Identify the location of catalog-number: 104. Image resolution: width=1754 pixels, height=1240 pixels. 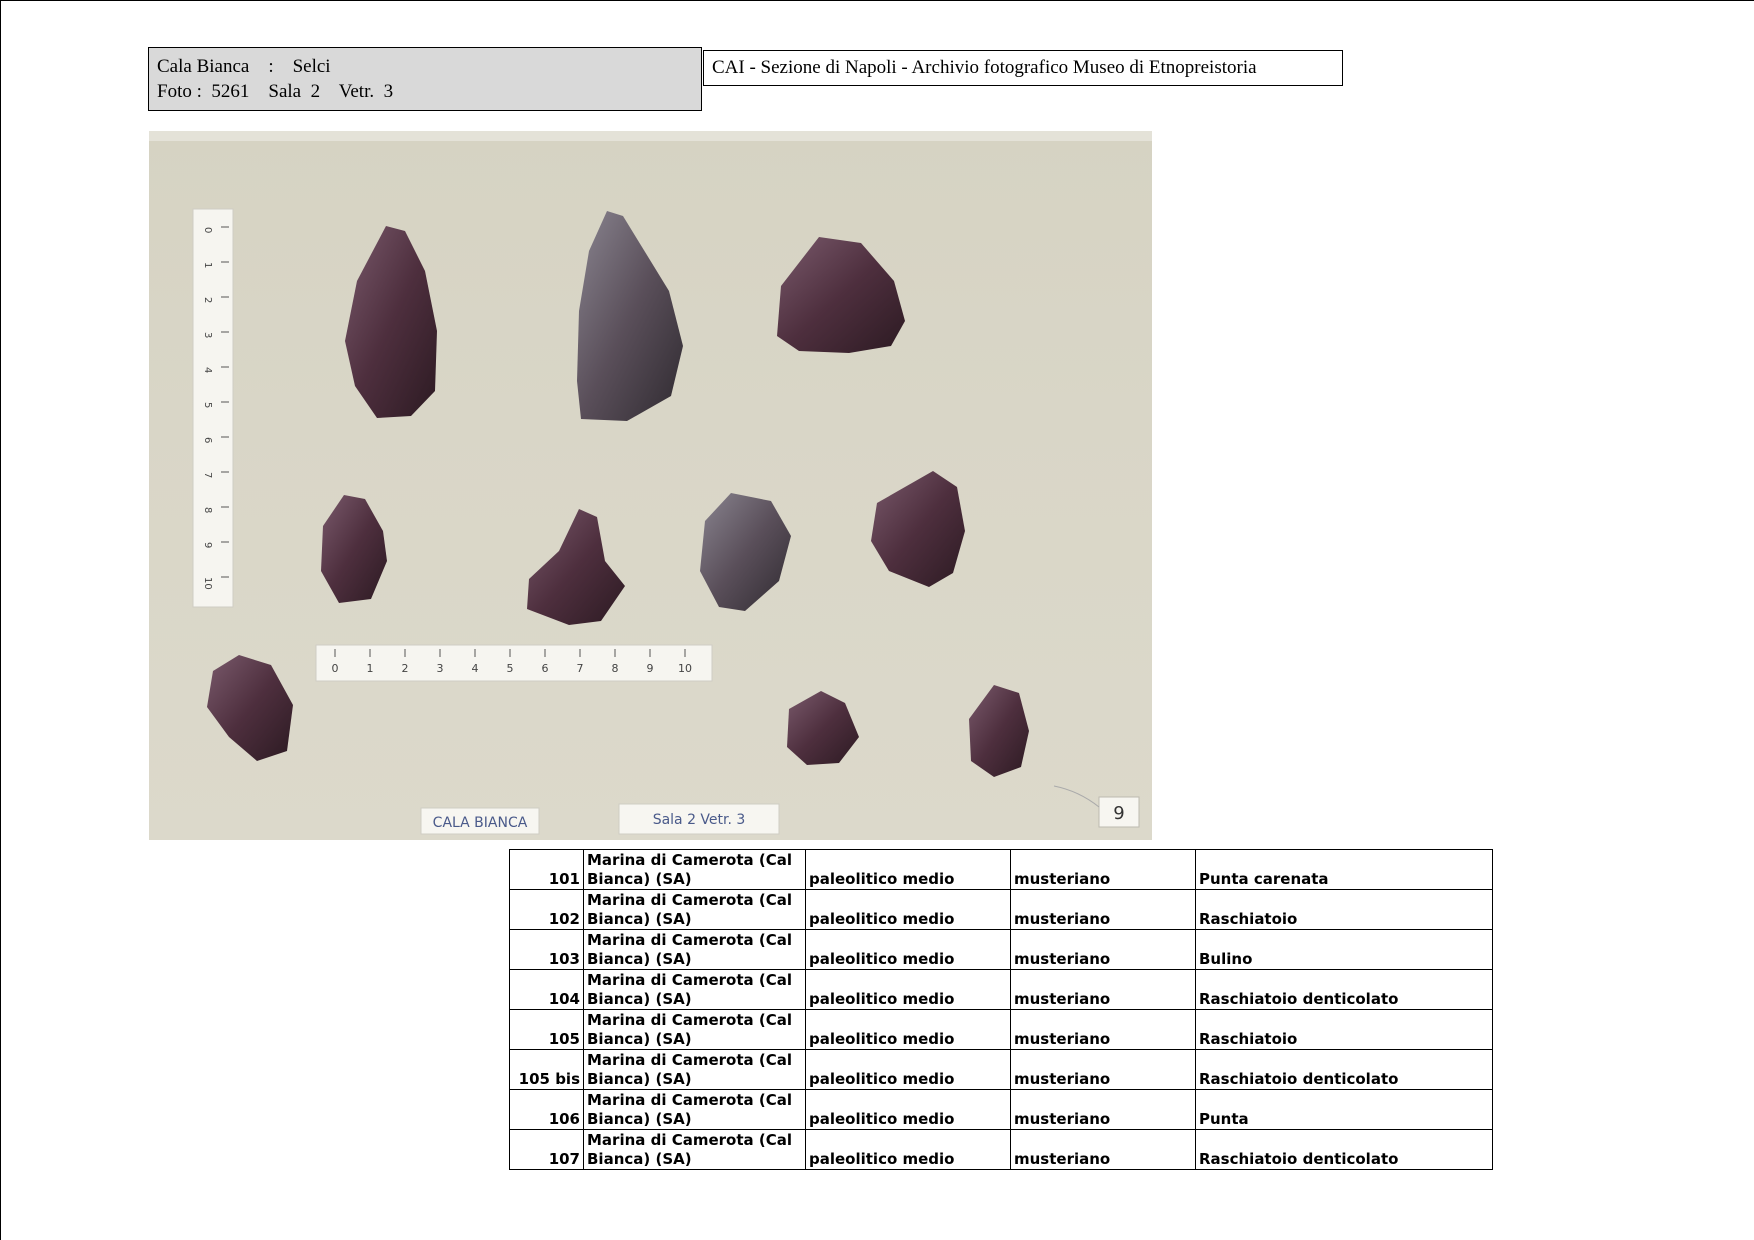
(546, 989).